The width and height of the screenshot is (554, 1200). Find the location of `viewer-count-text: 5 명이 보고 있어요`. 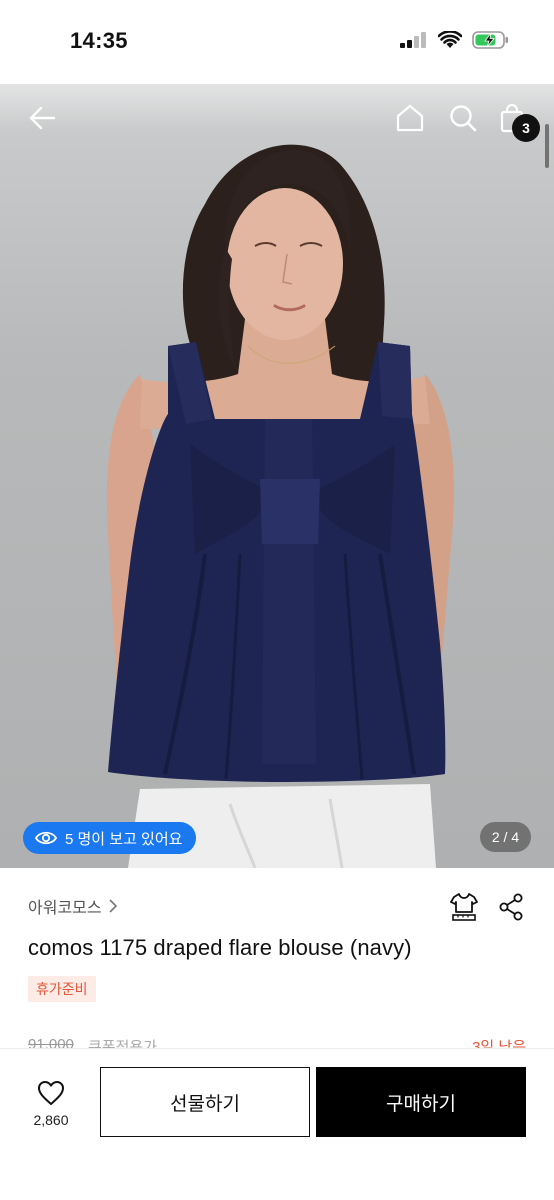

viewer-count-text: 5 명이 보고 있어요 is located at coordinates (124, 839).